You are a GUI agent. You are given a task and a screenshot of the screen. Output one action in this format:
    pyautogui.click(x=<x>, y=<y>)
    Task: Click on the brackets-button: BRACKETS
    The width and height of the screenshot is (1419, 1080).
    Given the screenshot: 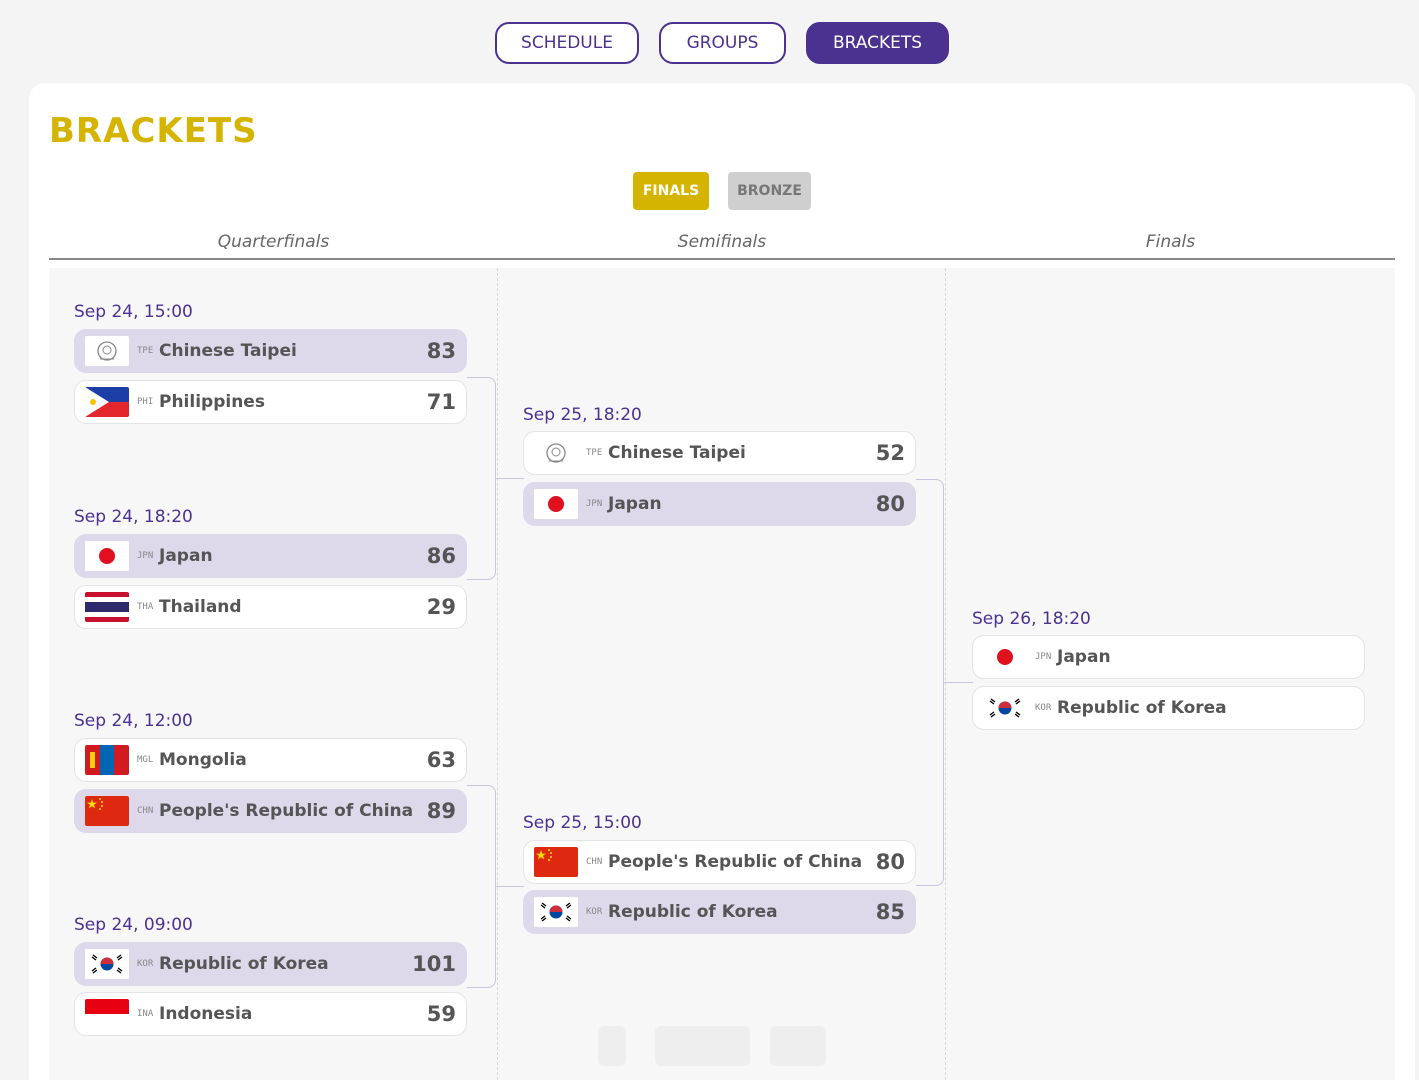 What is the action you would take?
    pyautogui.click(x=877, y=43)
    